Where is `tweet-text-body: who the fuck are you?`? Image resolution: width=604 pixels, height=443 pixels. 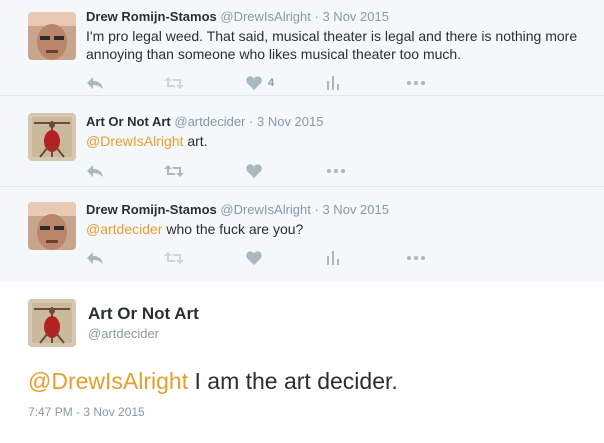 tweet-text-body: who the fuck are you? is located at coordinates (233, 229).